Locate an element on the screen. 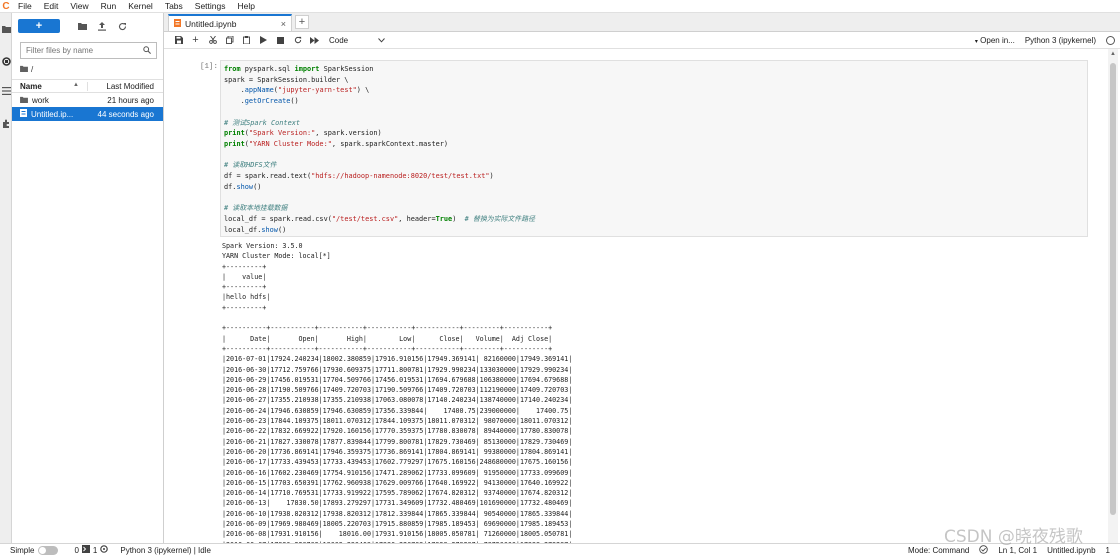 The image size is (1120, 556). refresh-icon is located at coordinates (122, 26).